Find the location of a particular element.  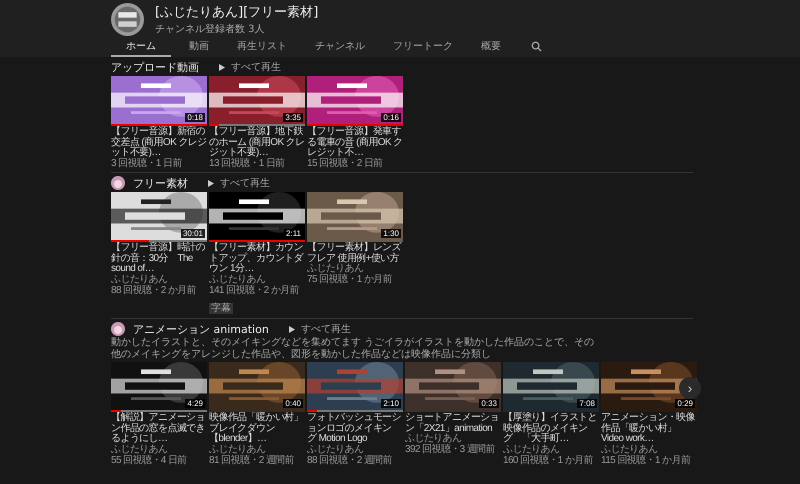

channel-tab: 動画 is located at coordinates (199, 46).